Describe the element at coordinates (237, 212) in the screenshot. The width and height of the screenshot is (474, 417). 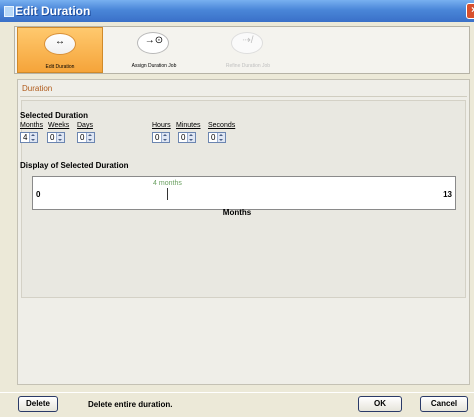
I see `scale-unit-label: Months` at that location.